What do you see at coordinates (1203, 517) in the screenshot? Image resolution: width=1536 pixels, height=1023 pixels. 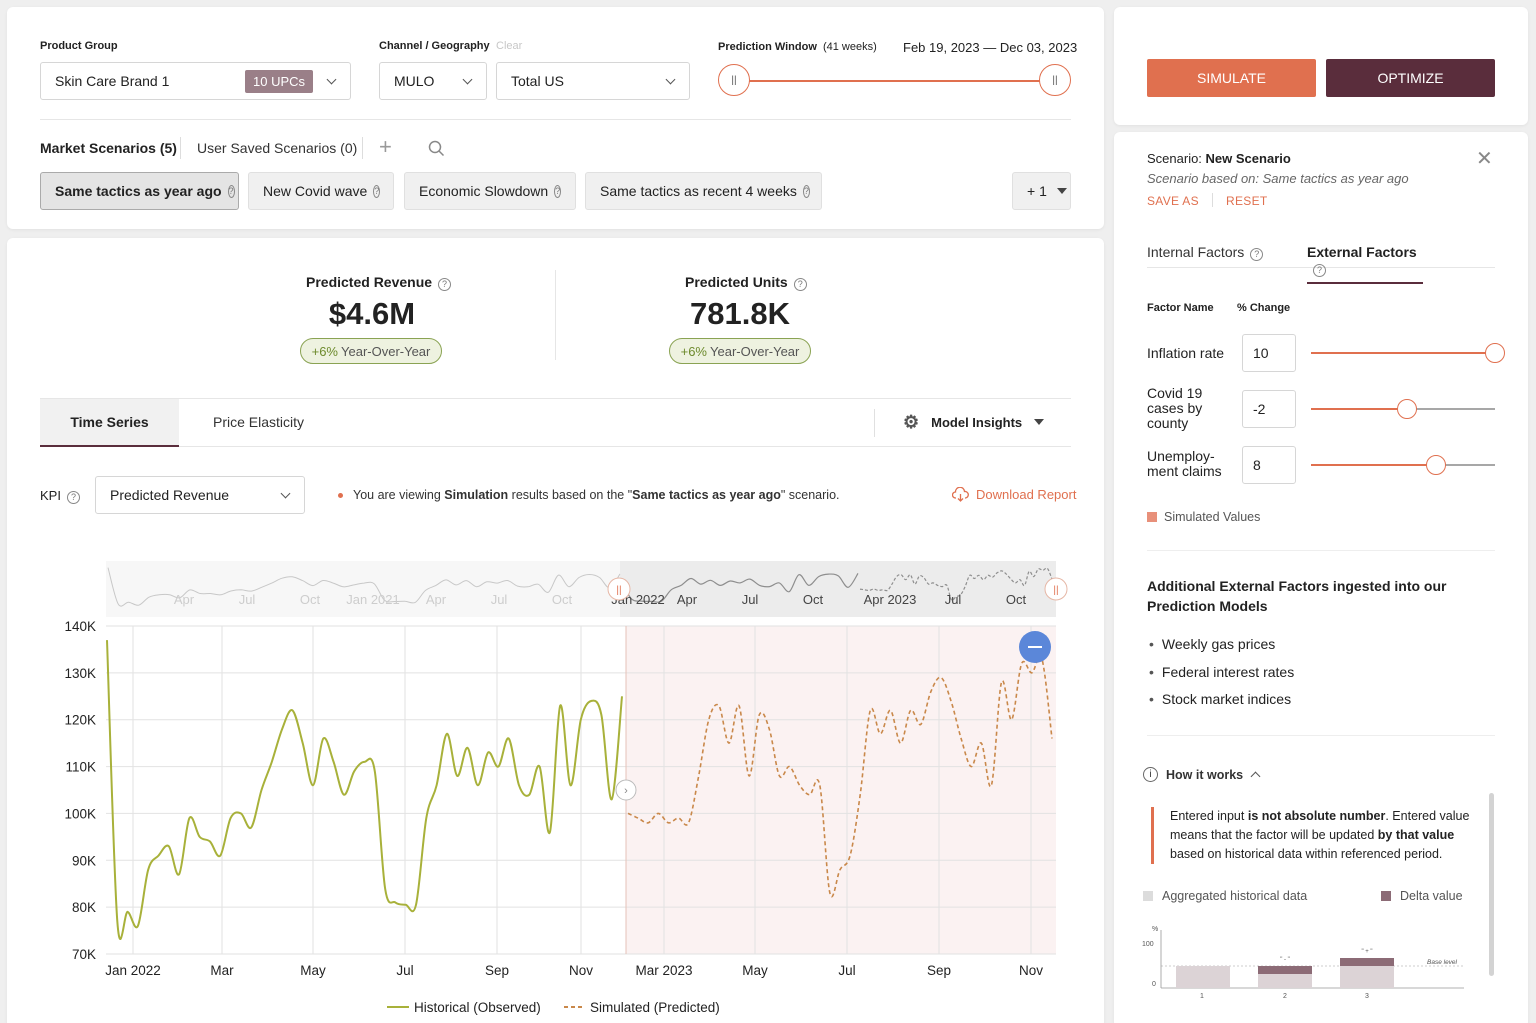 I see `simulated-values-legend: Simulated Values` at bounding box center [1203, 517].